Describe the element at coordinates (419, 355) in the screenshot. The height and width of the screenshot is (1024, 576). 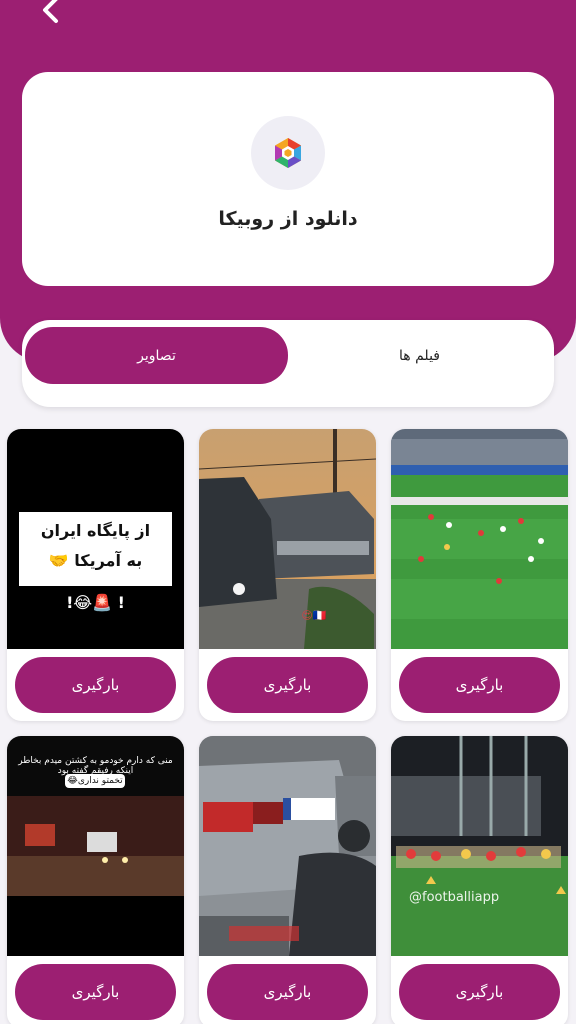
I see `tab-videos: فیلم ها` at that location.